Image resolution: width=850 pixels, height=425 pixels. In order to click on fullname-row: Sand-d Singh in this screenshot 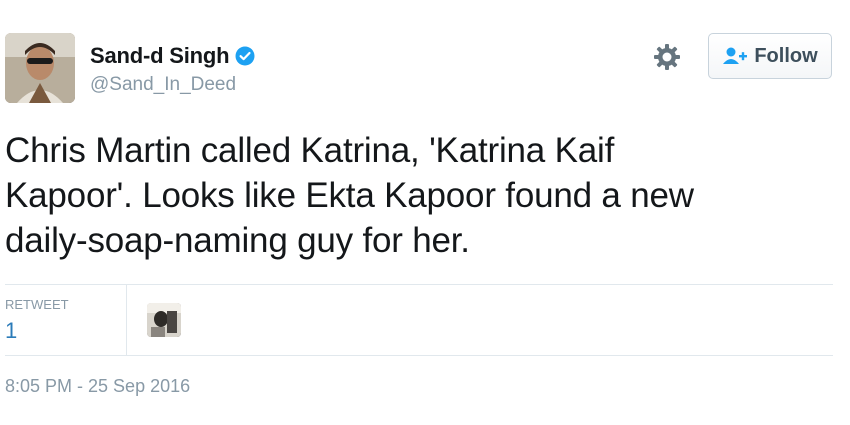, I will do `click(172, 56)`.